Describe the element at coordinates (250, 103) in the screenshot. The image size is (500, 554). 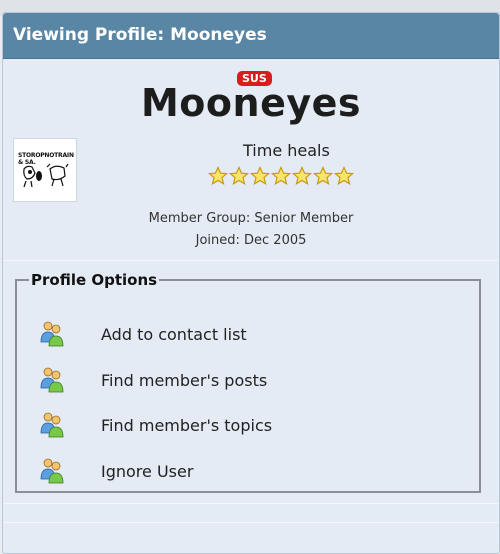
I see `username: Mooneyes` at that location.